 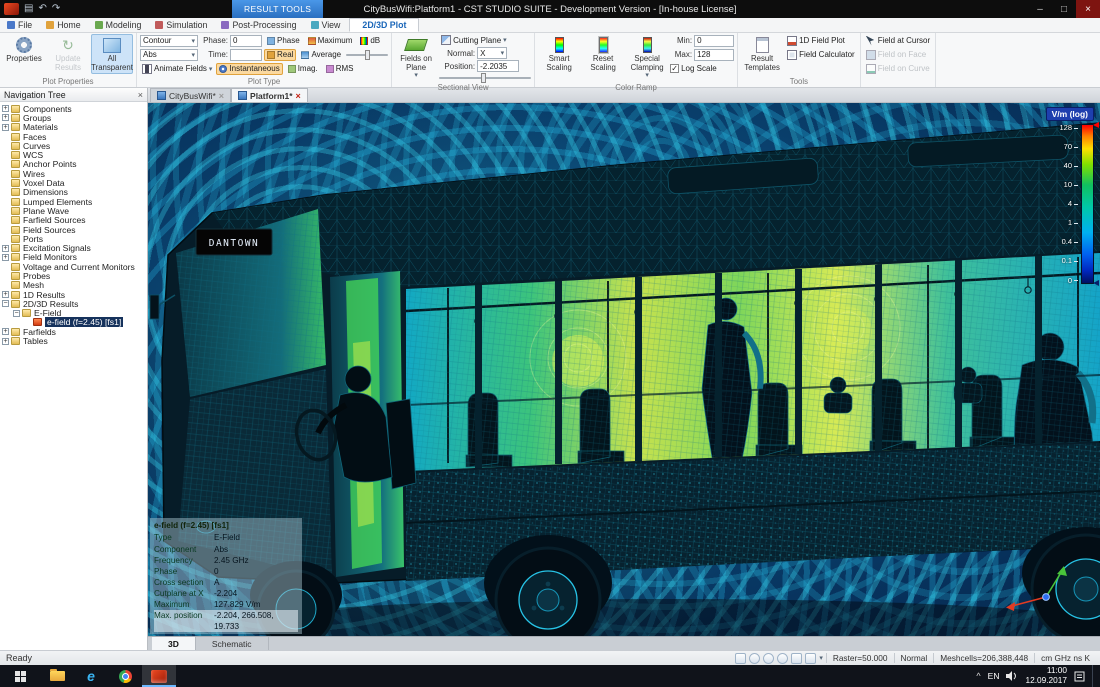 What do you see at coordinates (1088, 9) in the screenshot?
I see `close-icon: ×` at bounding box center [1088, 9].